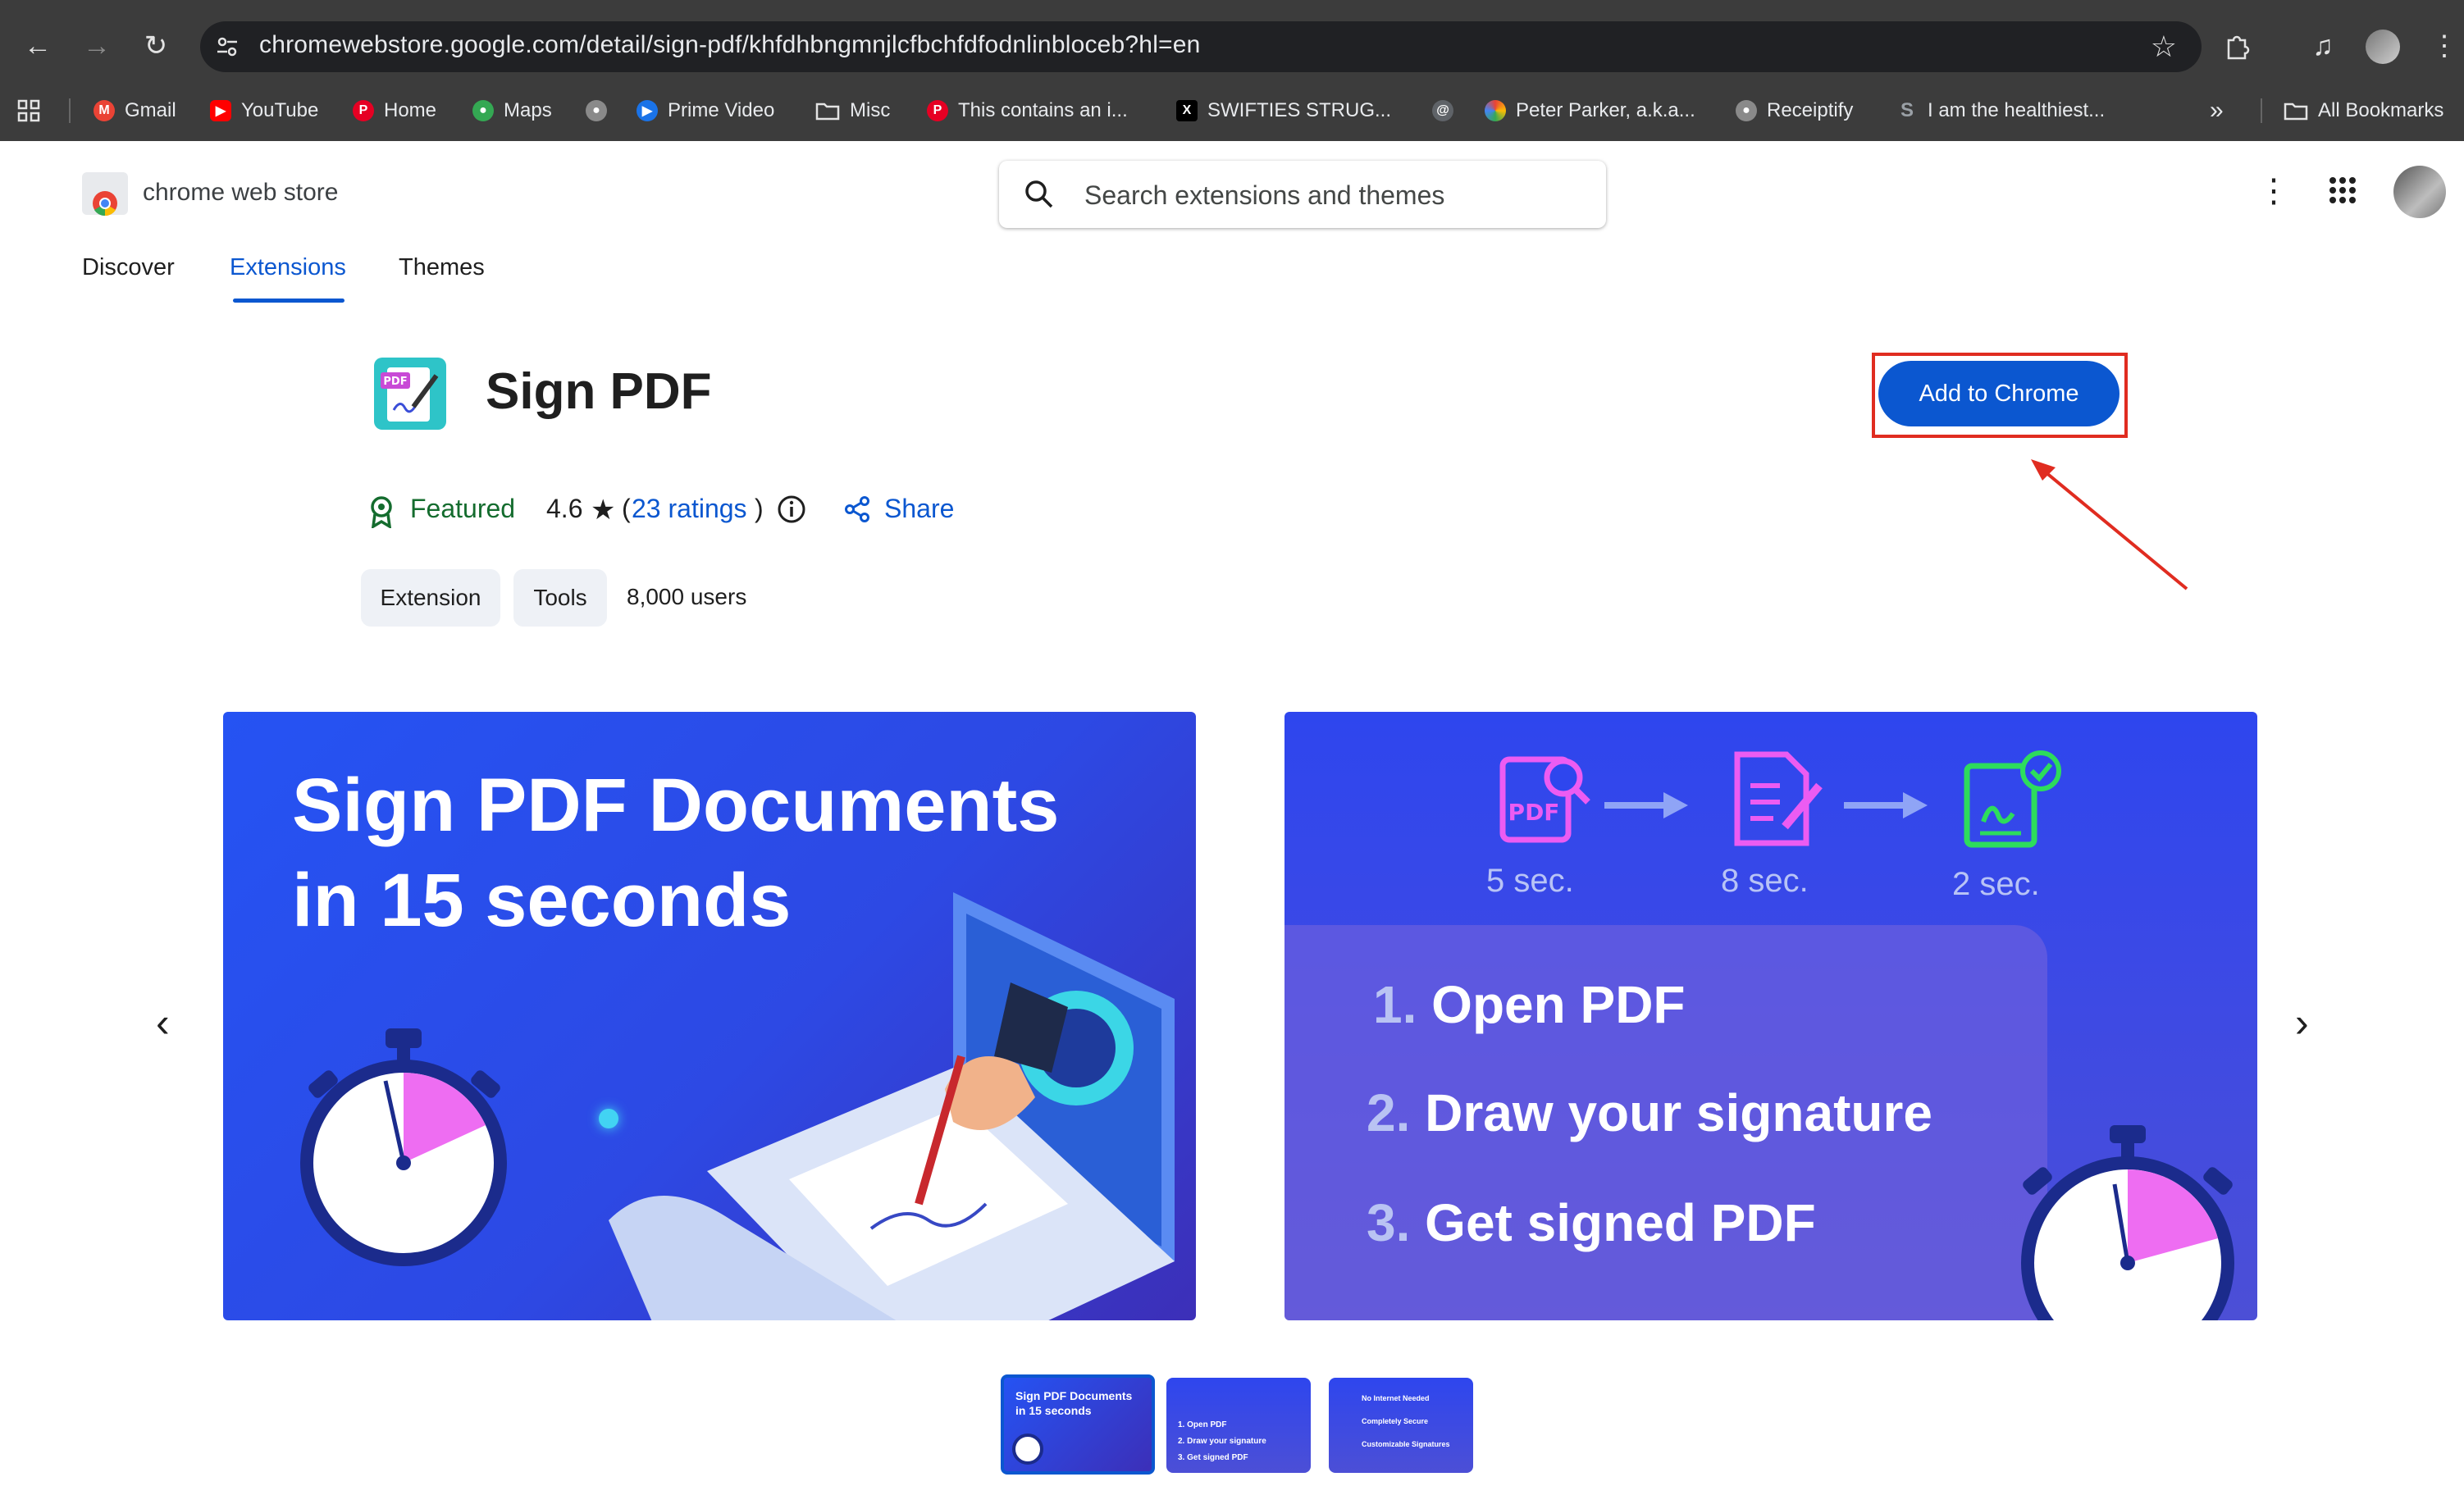  What do you see at coordinates (394, 111) in the screenshot?
I see `bookmark-home: P Home` at bounding box center [394, 111].